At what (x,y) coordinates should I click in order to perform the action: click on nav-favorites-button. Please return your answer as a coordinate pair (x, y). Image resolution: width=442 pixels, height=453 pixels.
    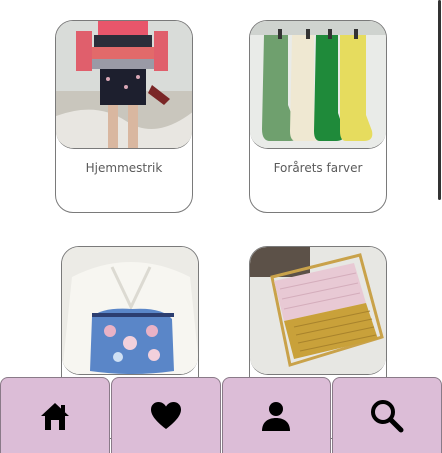
    Looking at the image, I should click on (165, 415).